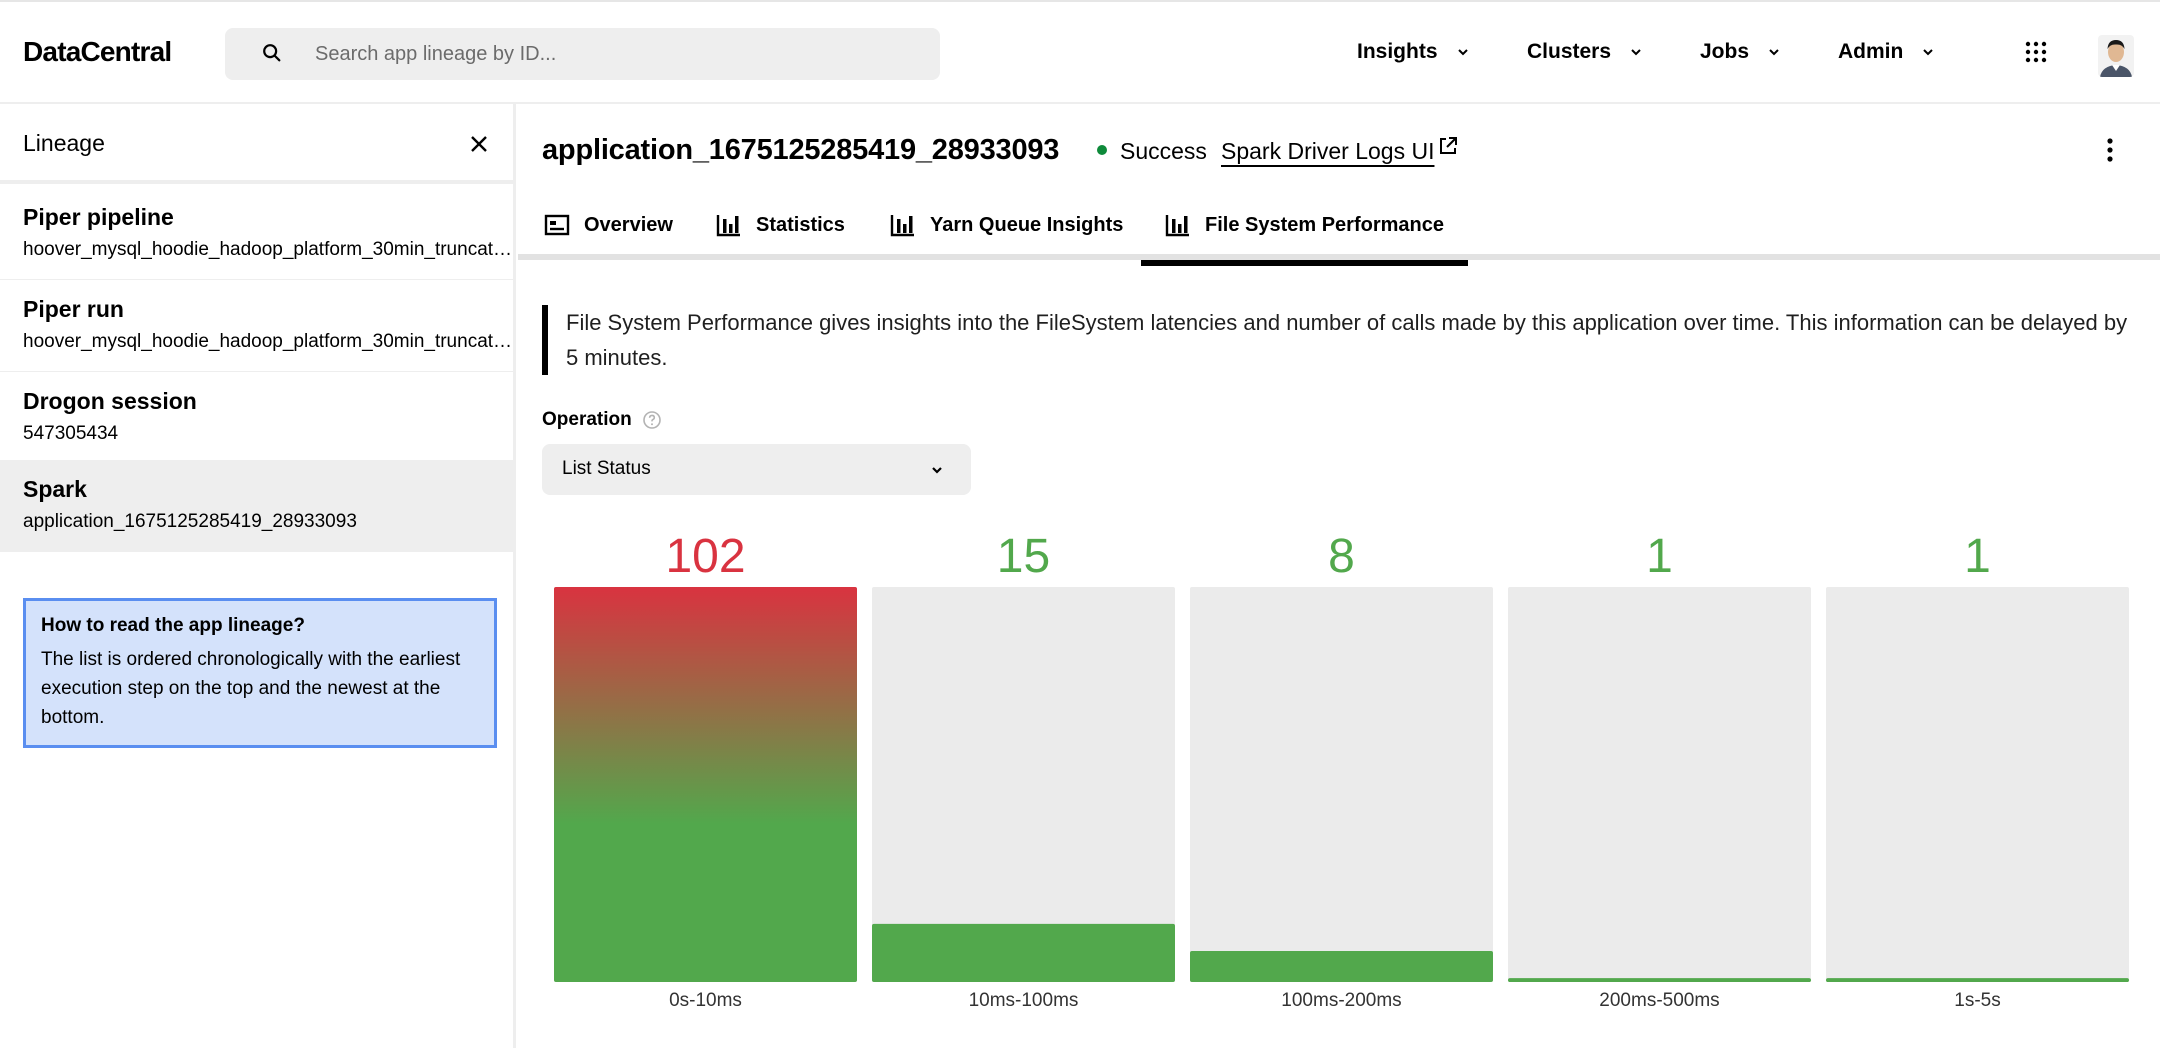 The height and width of the screenshot is (1048, 2160). Describe the element at coordinates (801, 150) in the screenshot. I see `page-title: application_1675125285419_28933093` at that location.